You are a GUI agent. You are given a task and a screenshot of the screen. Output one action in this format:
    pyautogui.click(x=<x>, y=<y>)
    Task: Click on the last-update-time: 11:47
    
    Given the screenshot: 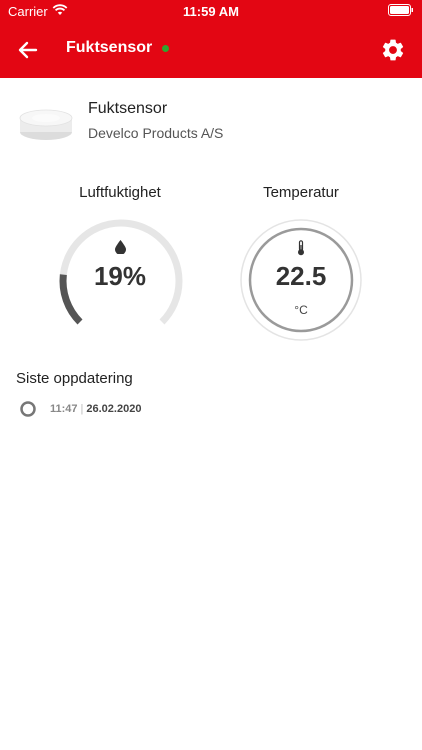 What is the action you would take?
    pyautogui.click(x=64, y=409)
    